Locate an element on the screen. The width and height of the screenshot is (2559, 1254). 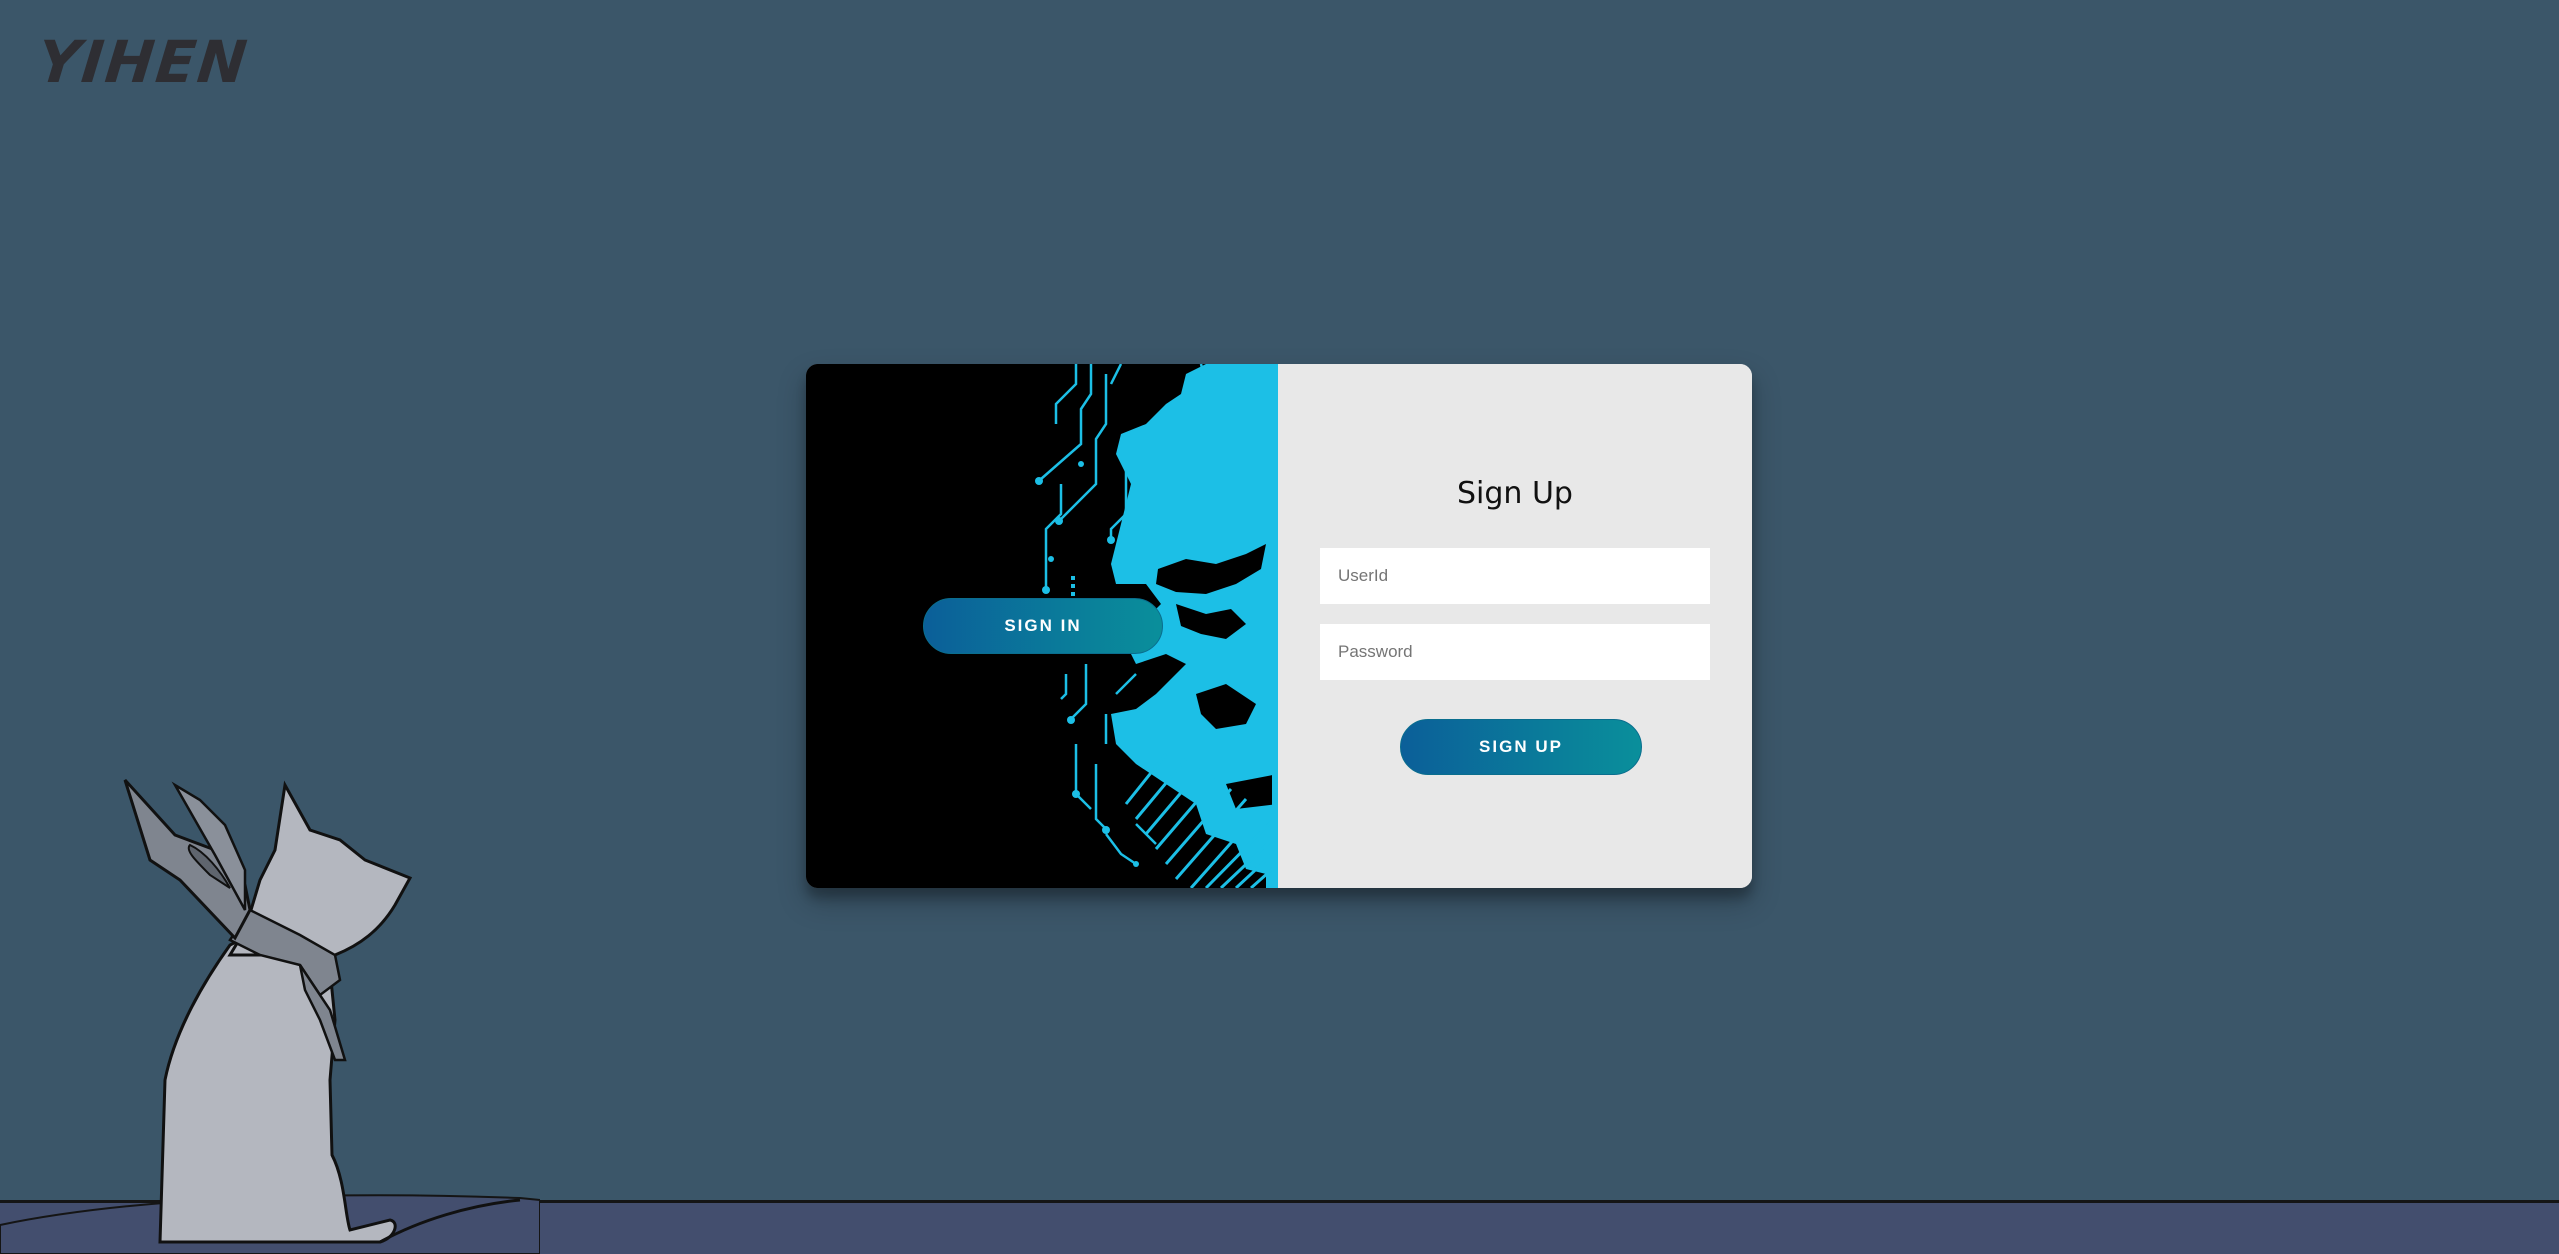
sign-up-button: SIGN UP is located at coordinates (1521, 747).